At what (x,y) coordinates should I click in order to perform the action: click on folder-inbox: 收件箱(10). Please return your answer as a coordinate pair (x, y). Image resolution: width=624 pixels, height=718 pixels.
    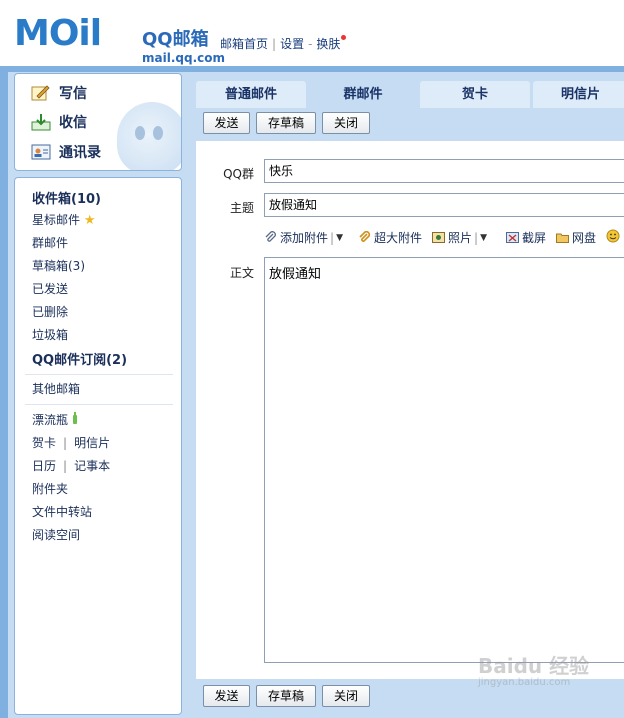
    Looking at the image, I should click on (66, 197).